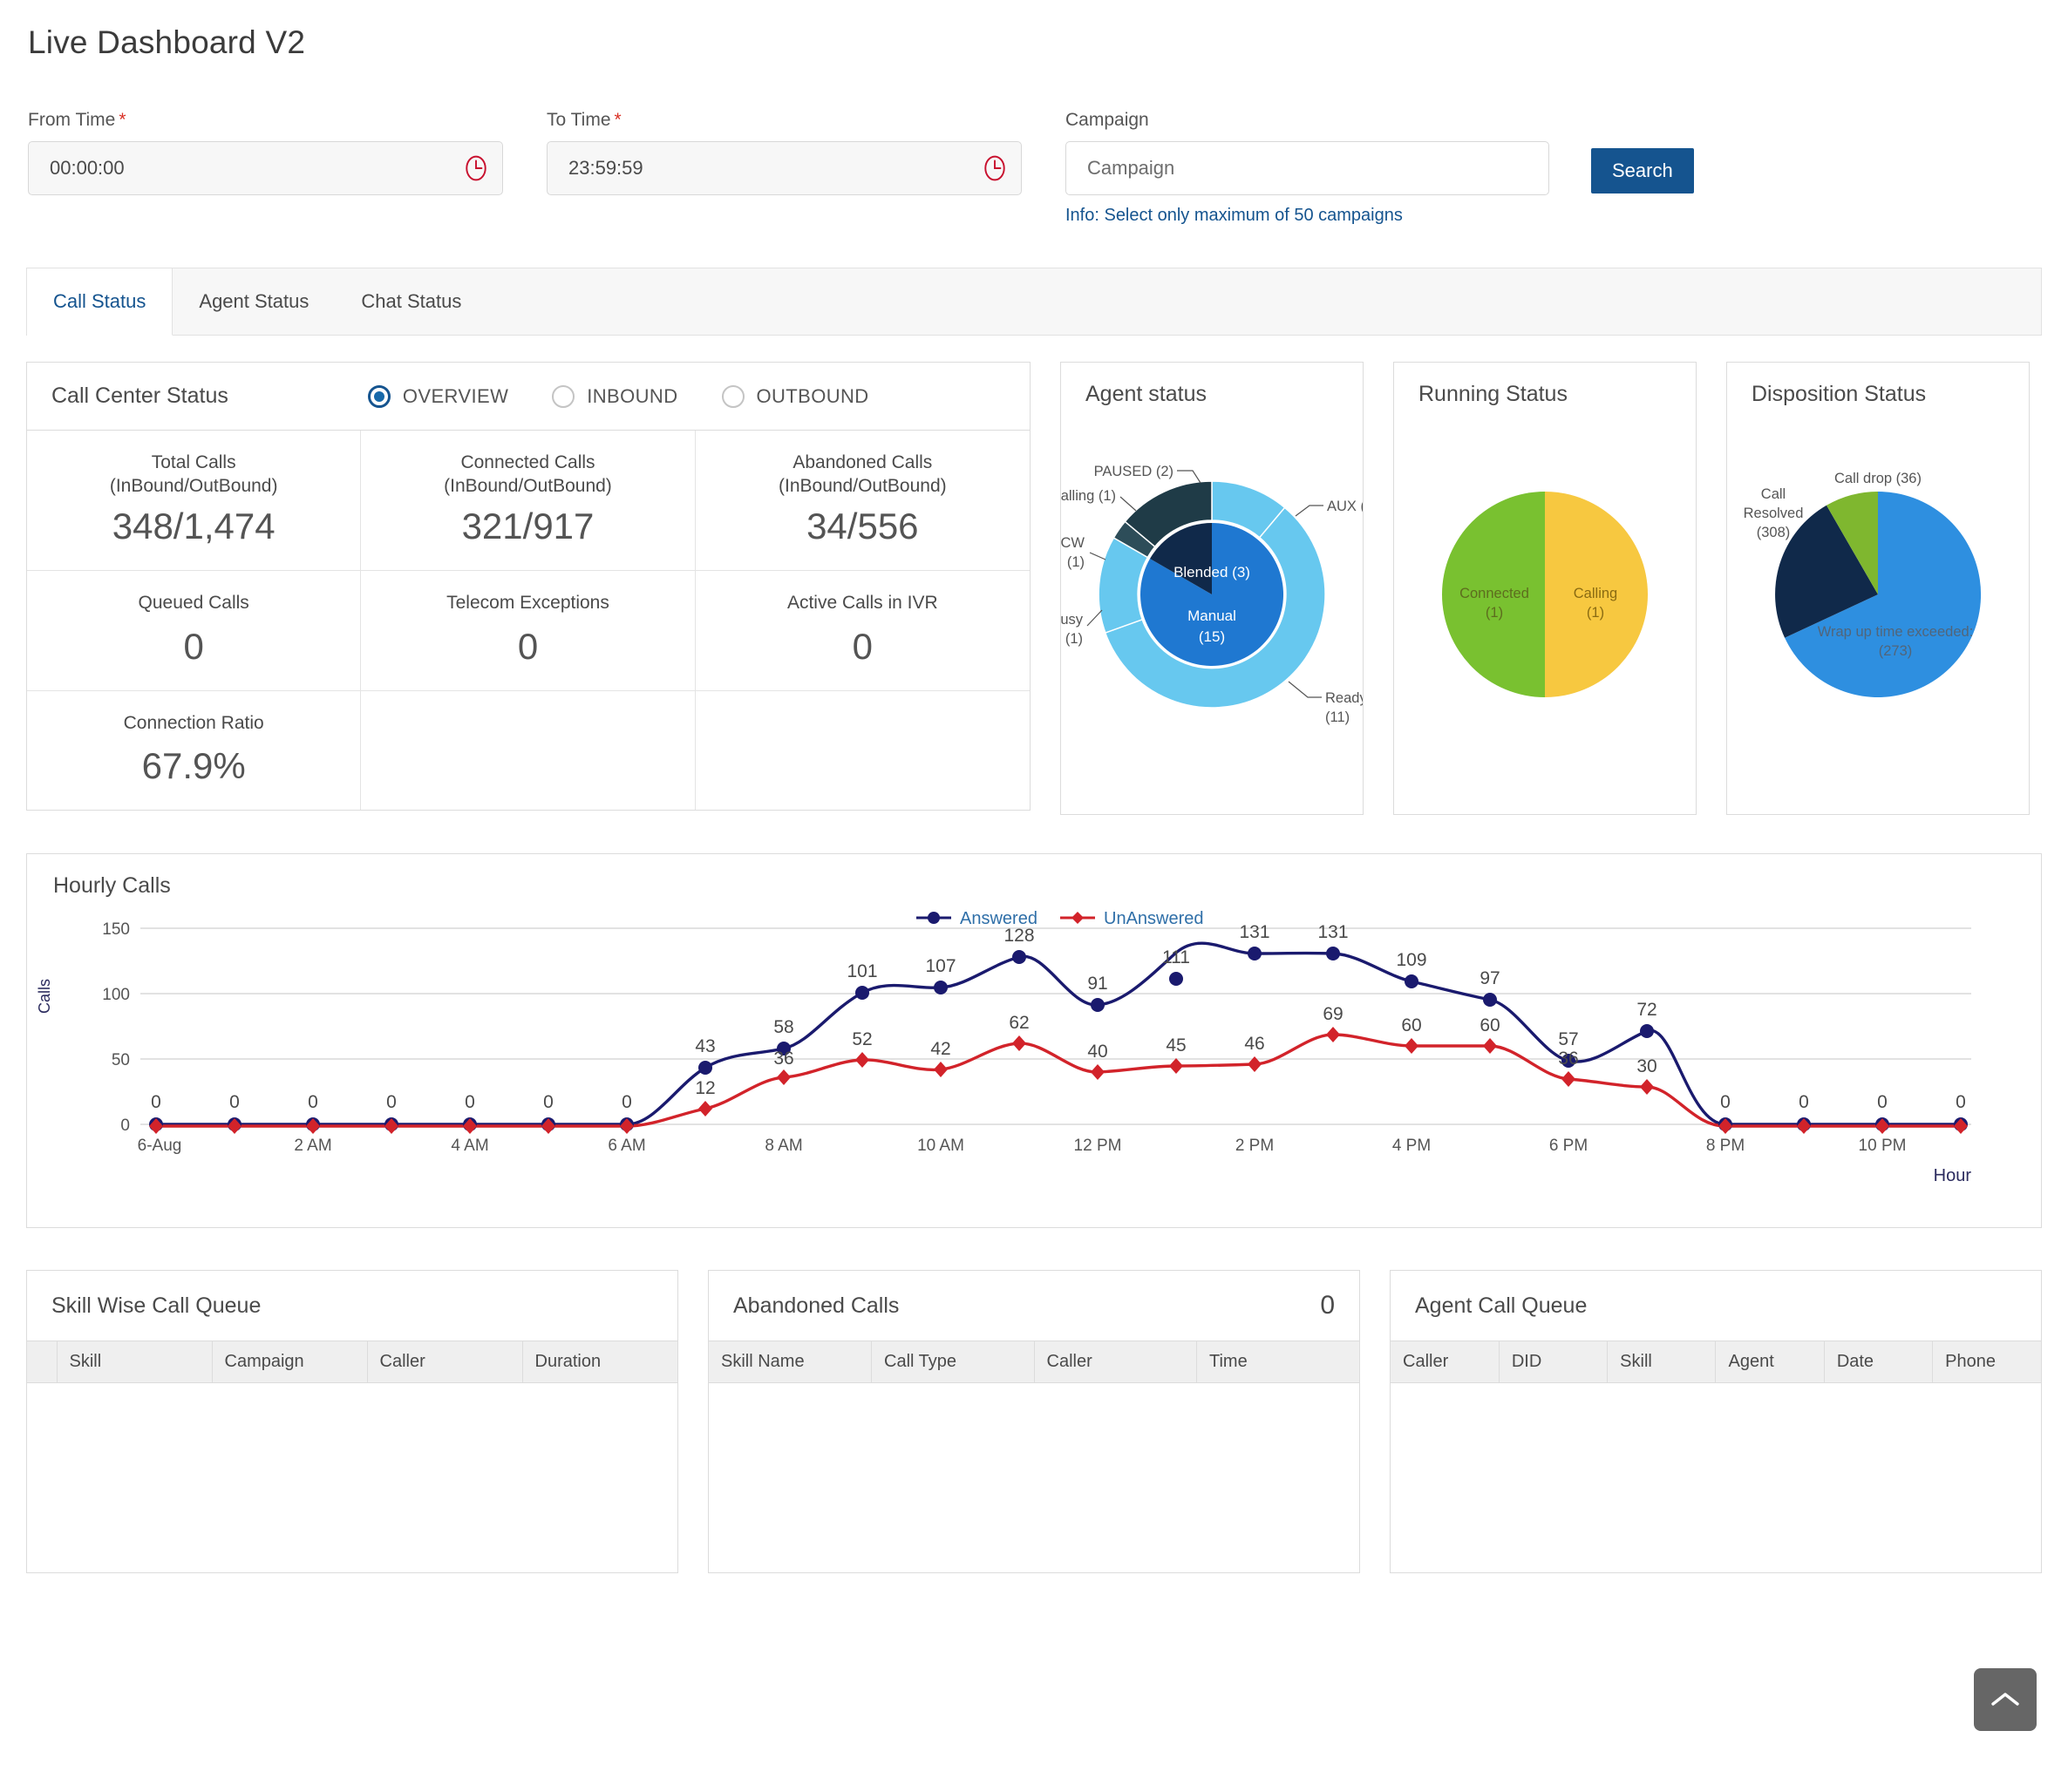 Image resolution: width=2068 pixels, height=1792 pixels. What do you see at coordinates (783, 1059) in the screenshot?
I see `svg-text: 36` at bounding box center [783, 1059].